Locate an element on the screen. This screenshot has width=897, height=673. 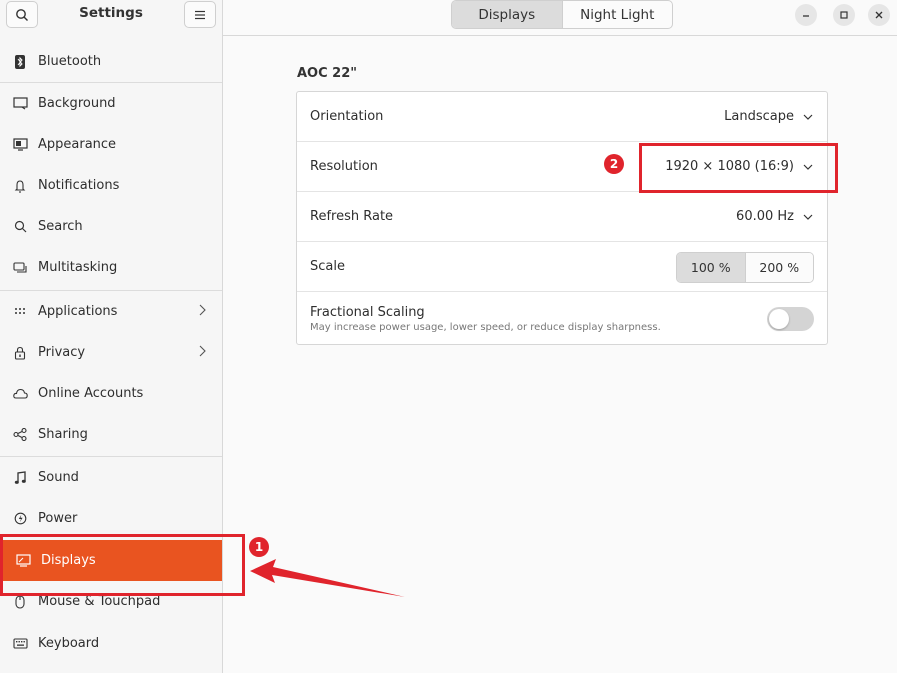
sidebar-item-notifications: Notifications is located at coordinates (111, 185).